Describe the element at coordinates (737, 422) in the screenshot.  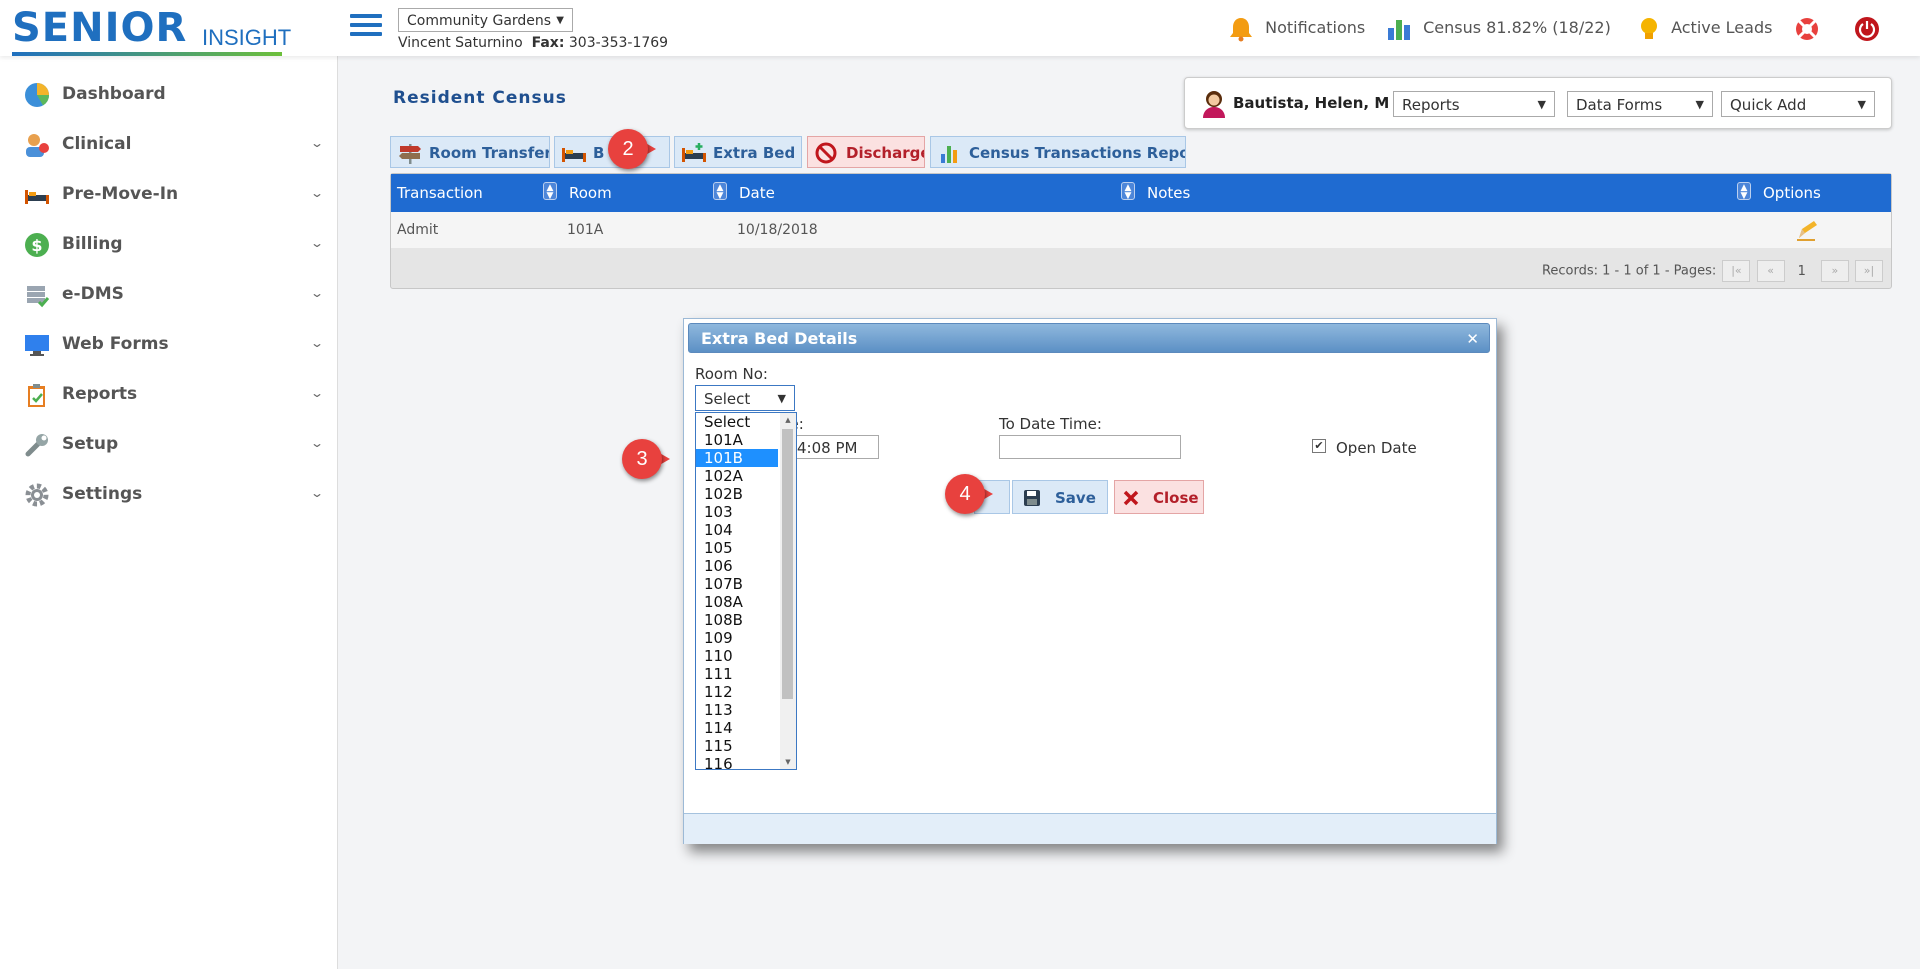
I see `room-option: Select` at that location.